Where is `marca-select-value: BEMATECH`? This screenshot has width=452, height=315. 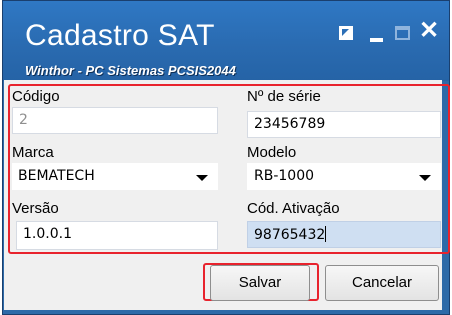
marca-select-value: BEMATECH is located at coordinates (56, 176).